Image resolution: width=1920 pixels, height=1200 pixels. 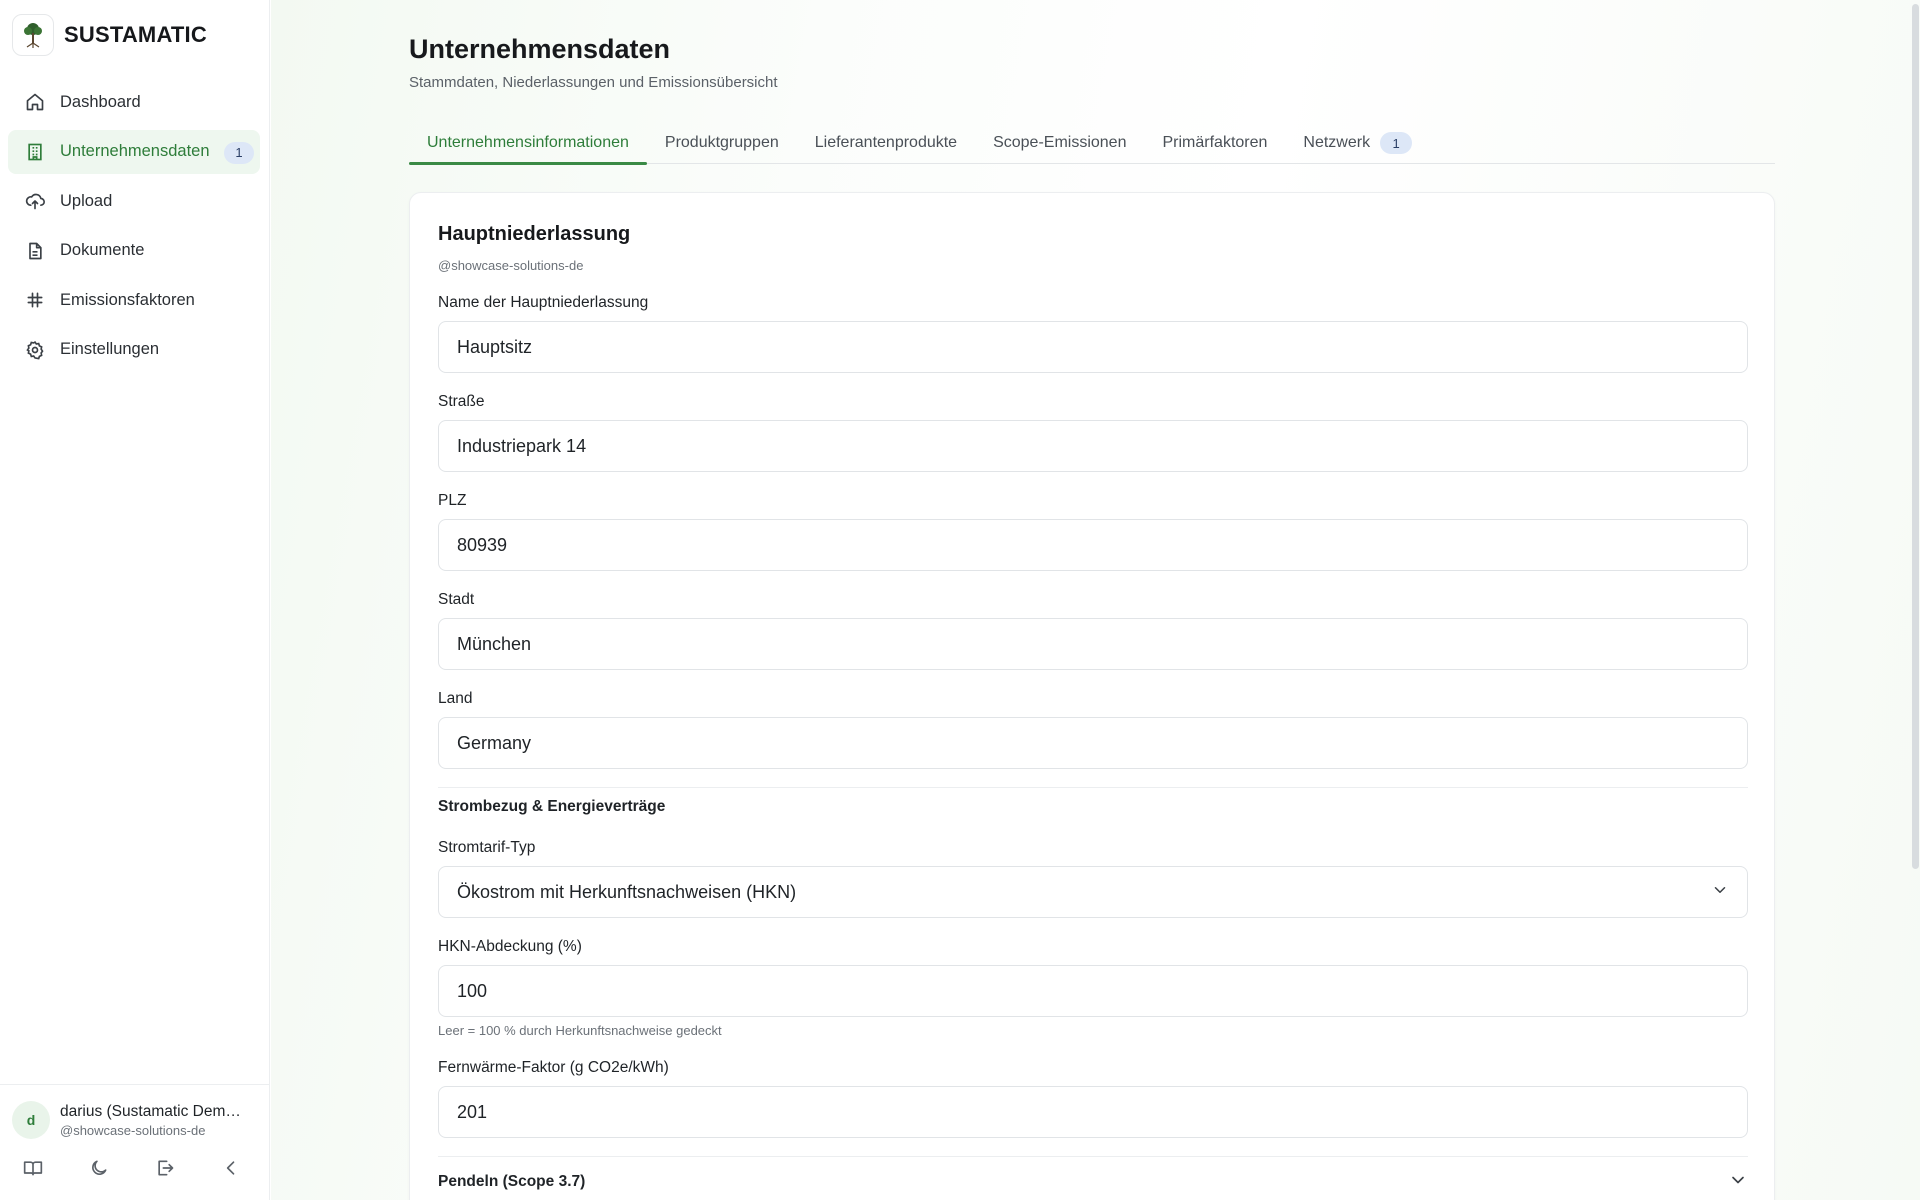 I want to click on street-input, so click(x=1093, y=446).